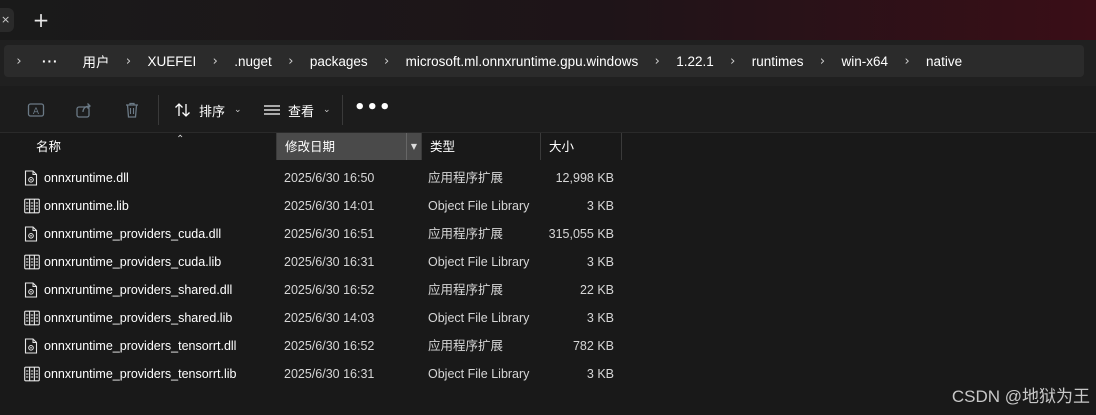 The height and width of the screenshot is (415, 1096). What do you see at coordinates (41, 21) in the screenshot?
I see `new-tab-button: +` at bounding box center [41, 21].